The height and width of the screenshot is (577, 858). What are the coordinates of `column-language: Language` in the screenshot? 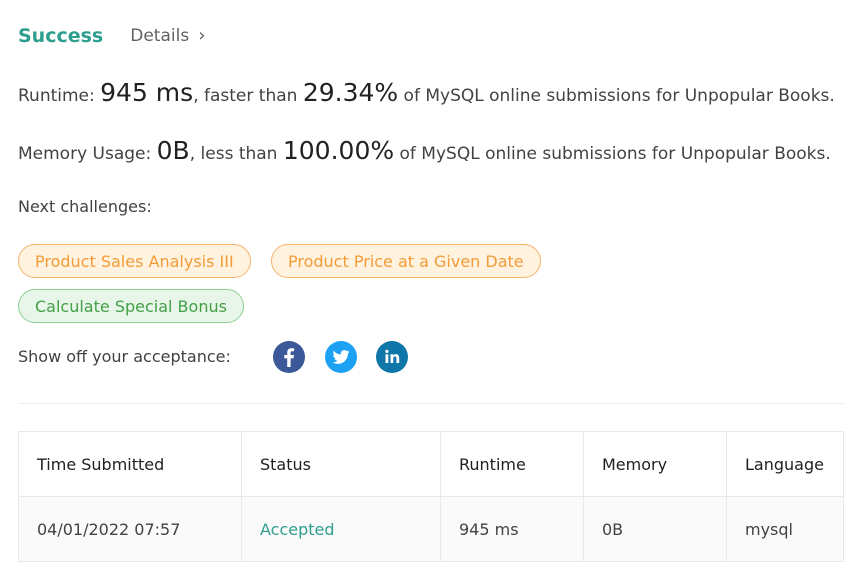 It's located at (785, 464).